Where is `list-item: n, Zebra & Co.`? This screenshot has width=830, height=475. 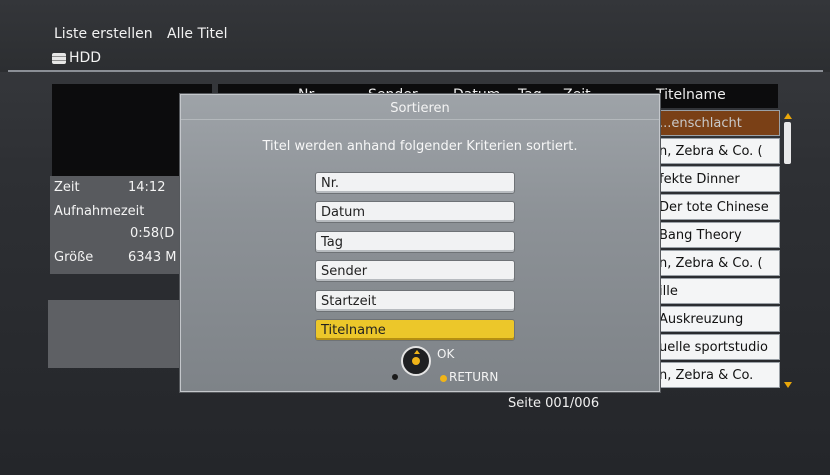
list-item: n, Zebra & Co. is located at coordinates (716, 375).